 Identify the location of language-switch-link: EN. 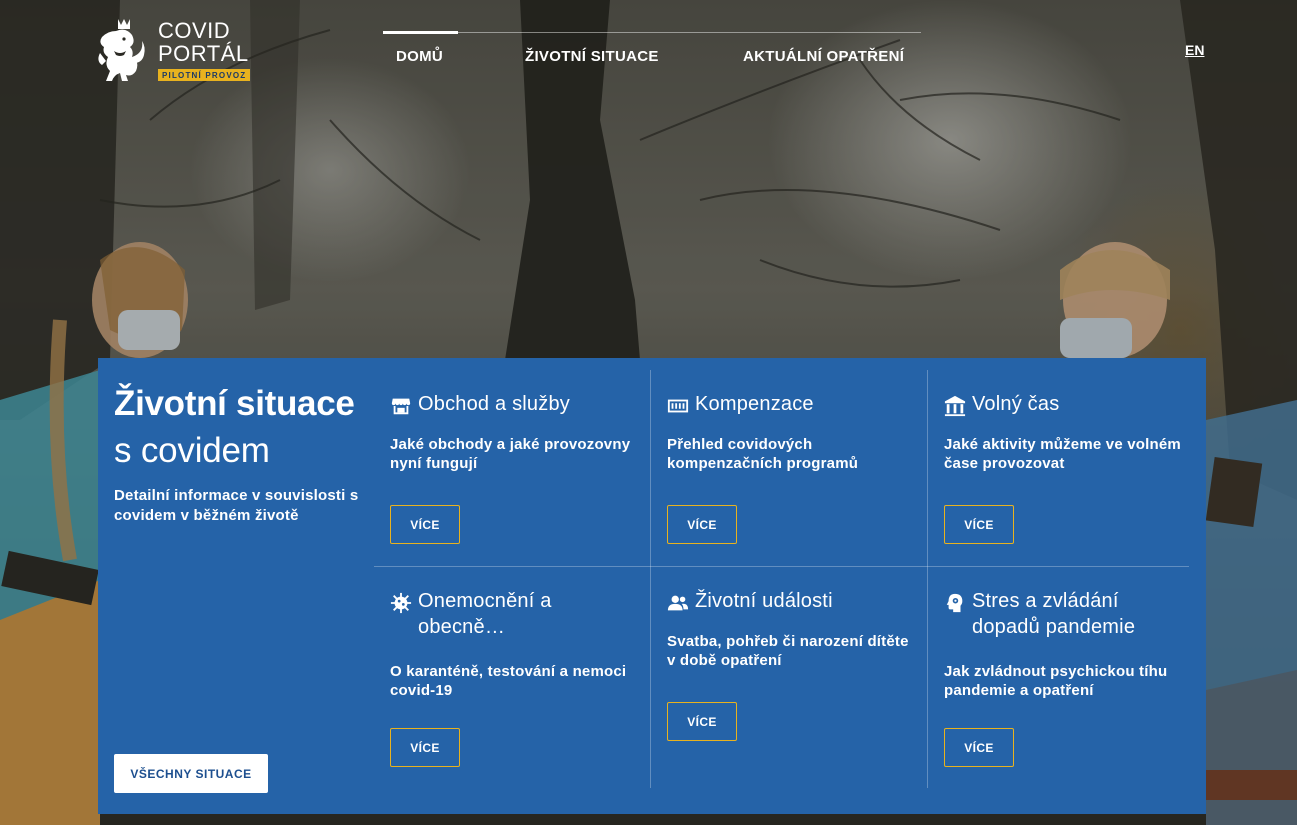
(1194, 50).